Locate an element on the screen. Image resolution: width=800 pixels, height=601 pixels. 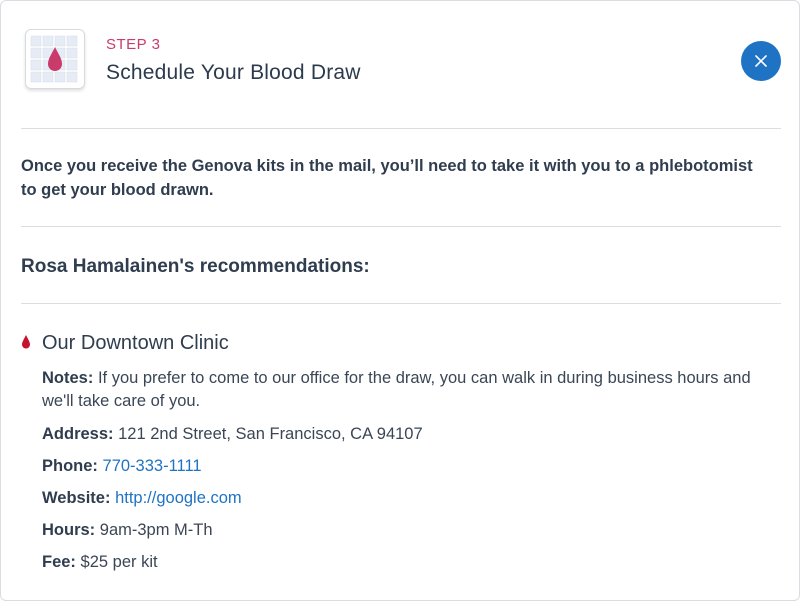
clinic-website: Website: http://google.com is located at coordinates (402, 498).